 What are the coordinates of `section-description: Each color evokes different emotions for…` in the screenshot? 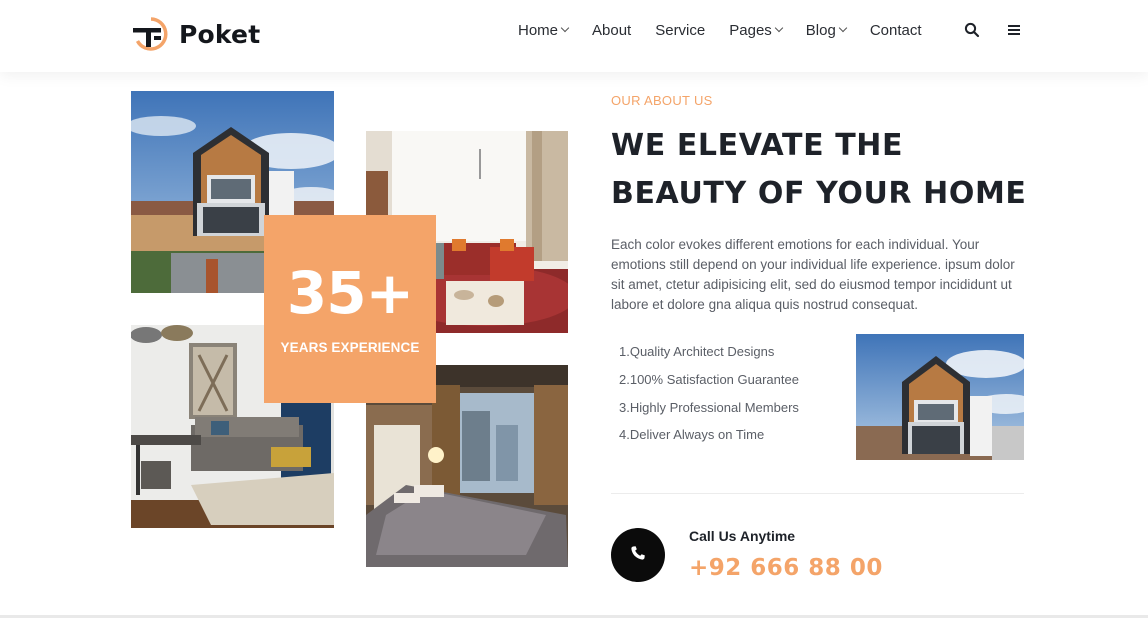 It's located at (813, 274).